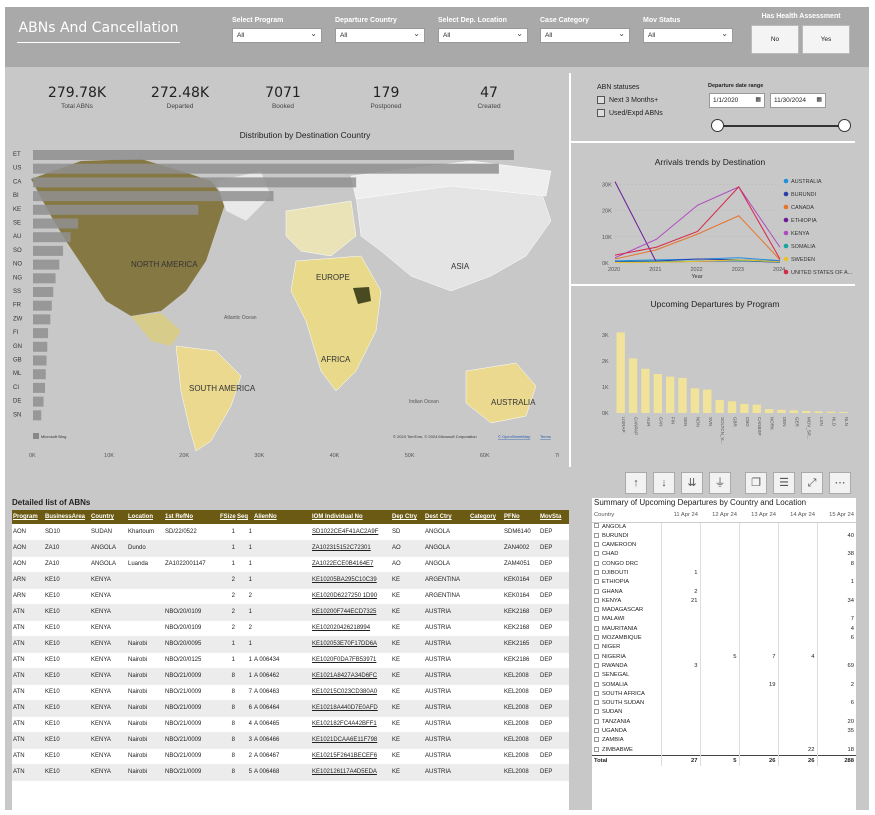 Image resolution: width=875 pixels, height=815 pixels. I want to click on matrix-row: NIGER, so click(724, 648).